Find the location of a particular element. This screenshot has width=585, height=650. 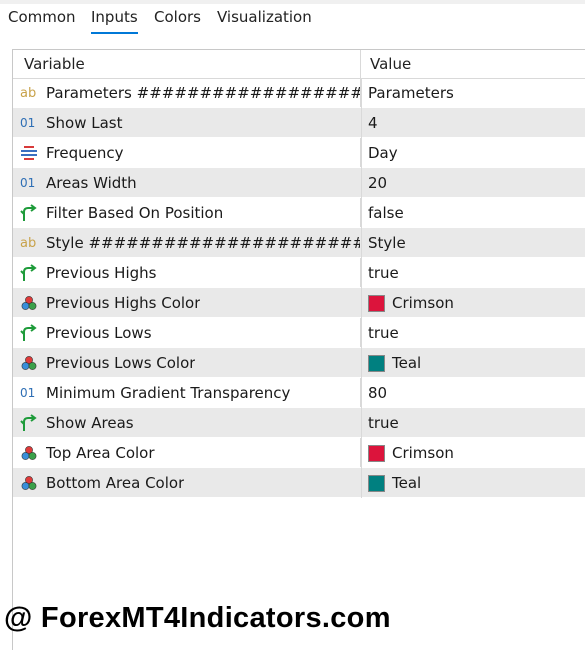

tab-bar: Common Inputs Colors Visualization is located at coordinates (292, 20).